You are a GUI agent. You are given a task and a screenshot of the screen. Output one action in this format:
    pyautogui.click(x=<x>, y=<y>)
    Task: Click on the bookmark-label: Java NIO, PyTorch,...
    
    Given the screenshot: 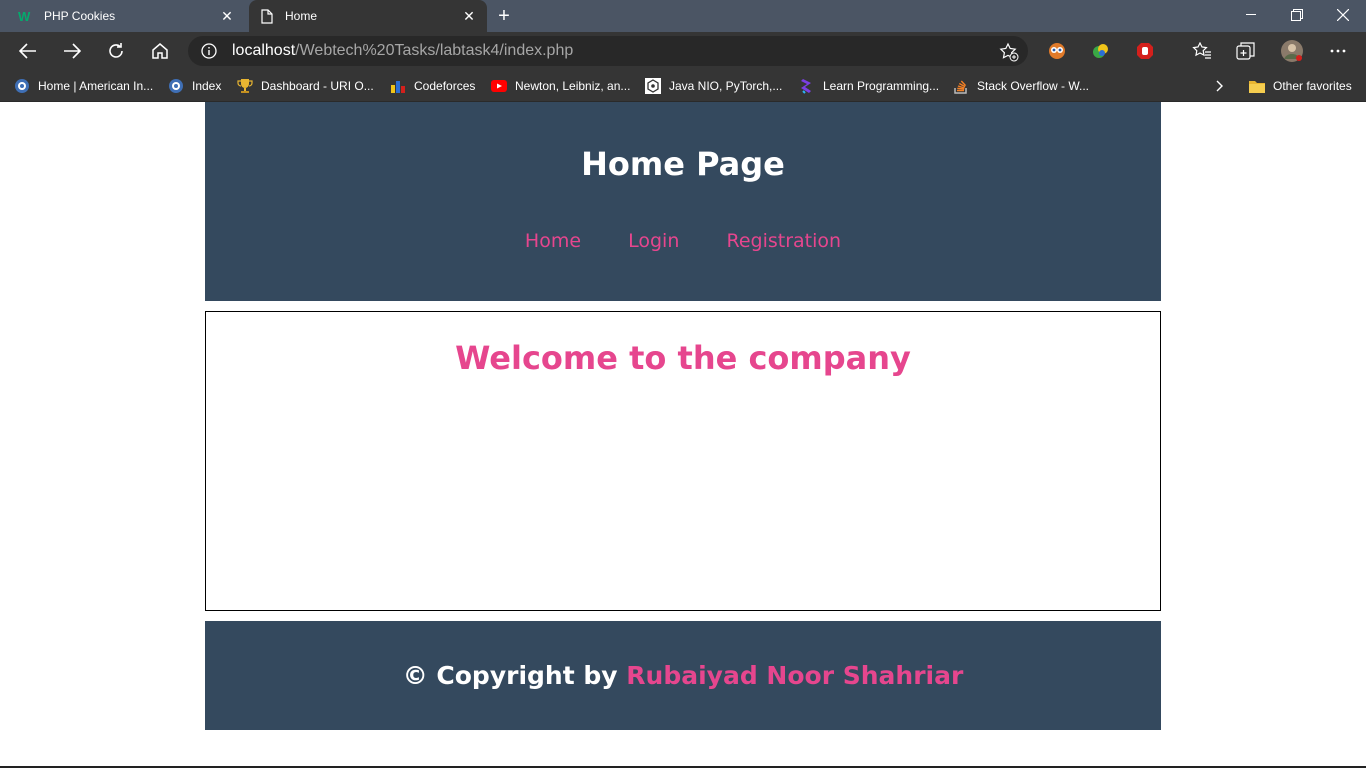 What is the action you would take?
    pyautogui.click(x=726, y=86)
    